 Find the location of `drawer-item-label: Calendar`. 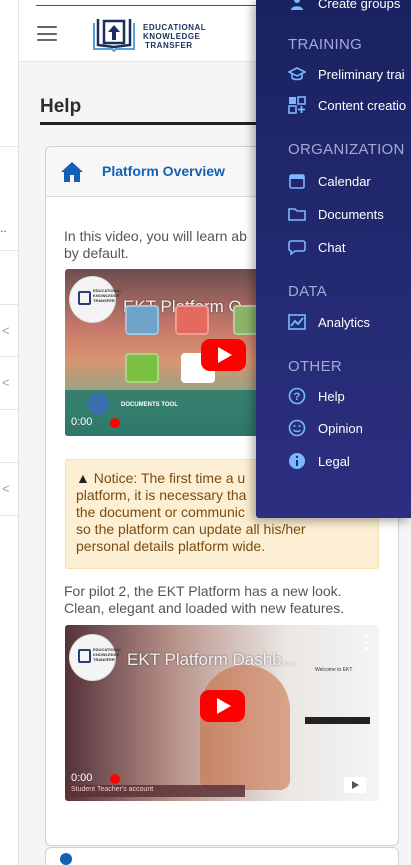

drawer-item-label: Calendar is located at coordinates (344, 181).